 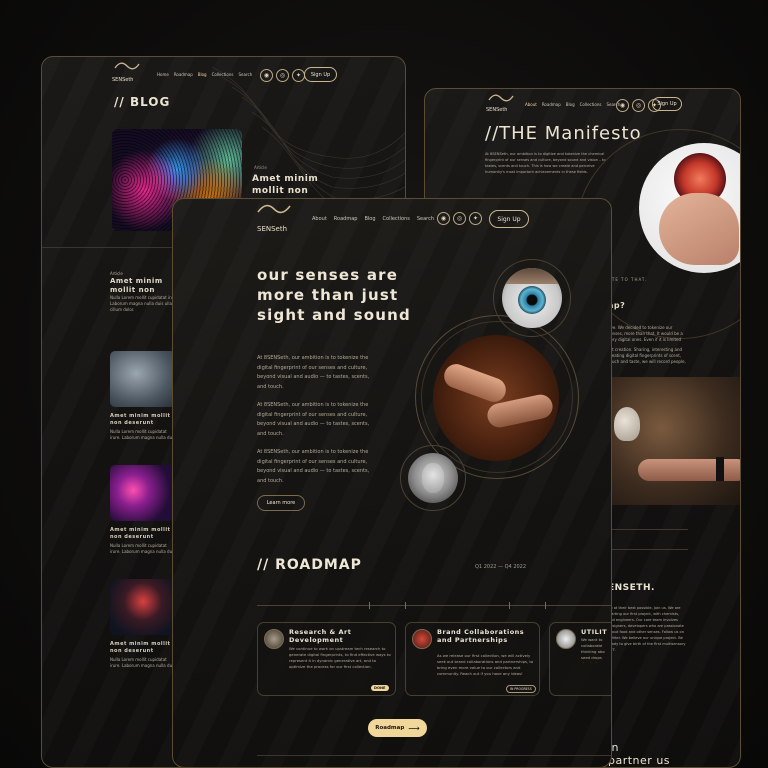 I want to click on blog-nav-roadmap: Roadmap, so click(x=183, y=74).